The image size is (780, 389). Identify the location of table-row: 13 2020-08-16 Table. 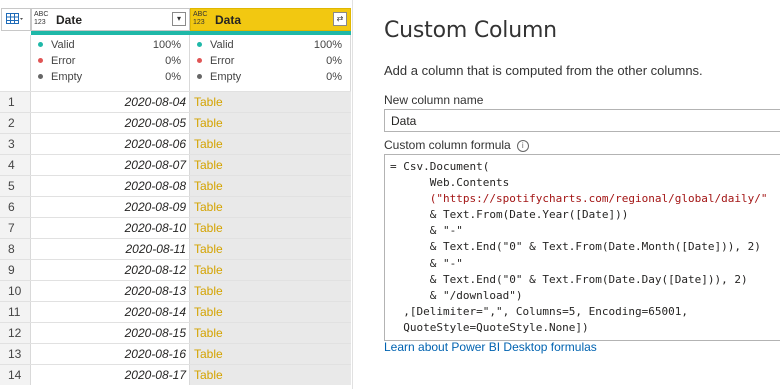
(175, 353).